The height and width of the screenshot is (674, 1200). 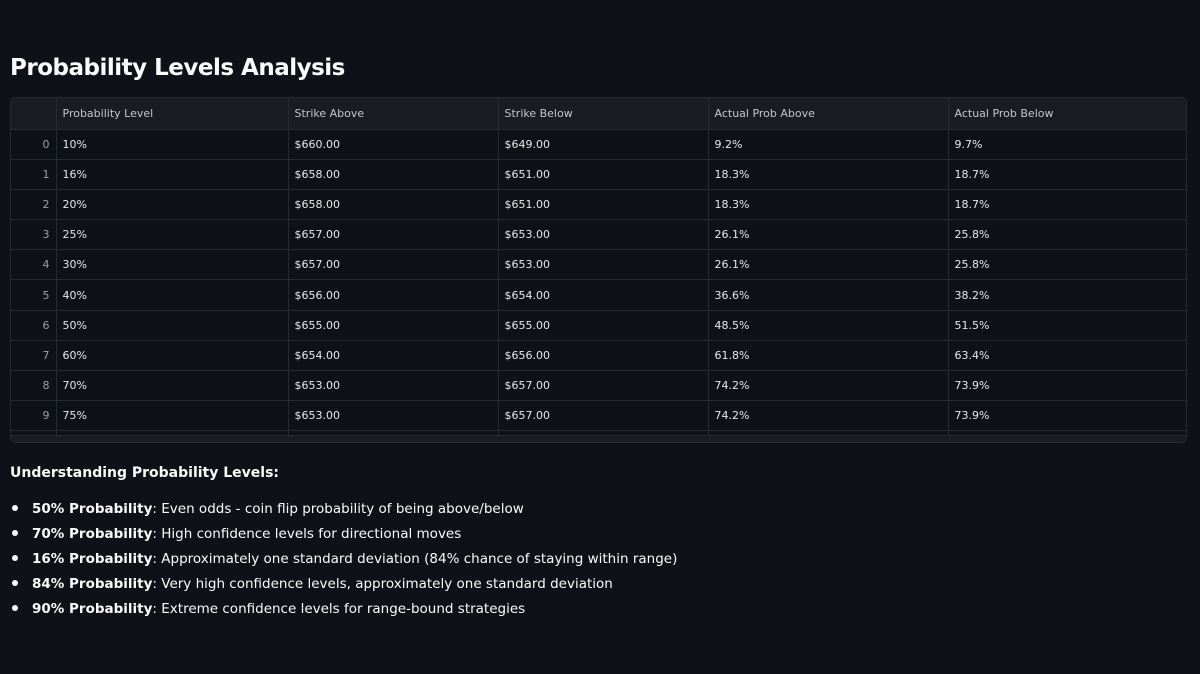 What do you see at coordinates (177, 68) in the screenshot?
I see `page-title: Probability Levels Analysis` at bounding box center [177, 68].